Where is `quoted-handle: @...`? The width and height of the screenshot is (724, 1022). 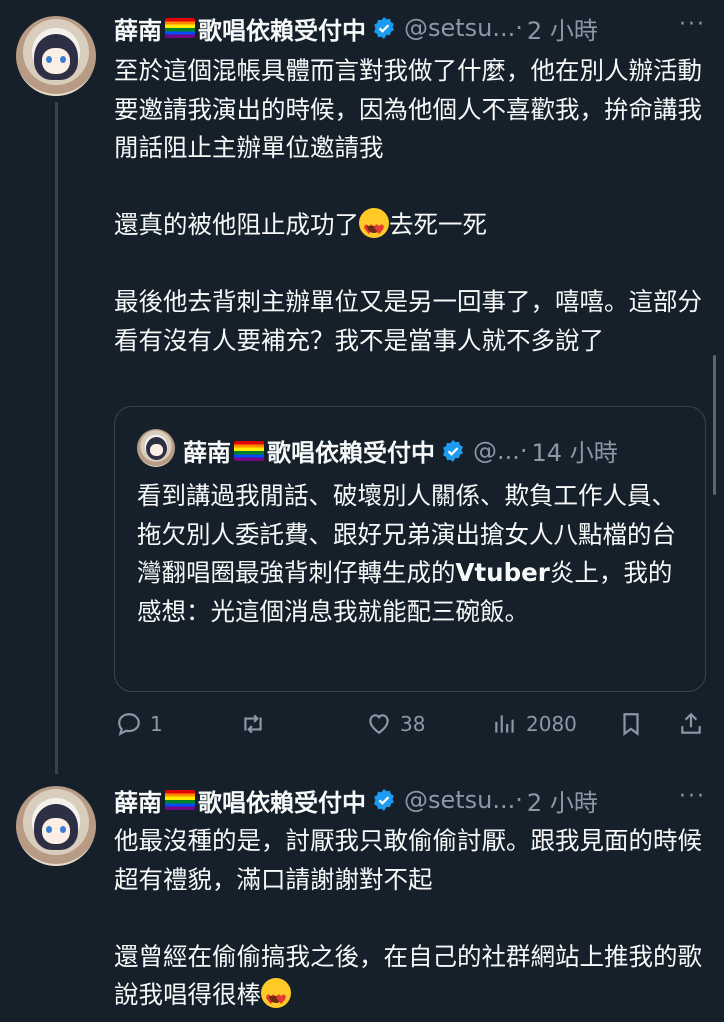
quoted-handle: @... is located at coordinates (496, 450).